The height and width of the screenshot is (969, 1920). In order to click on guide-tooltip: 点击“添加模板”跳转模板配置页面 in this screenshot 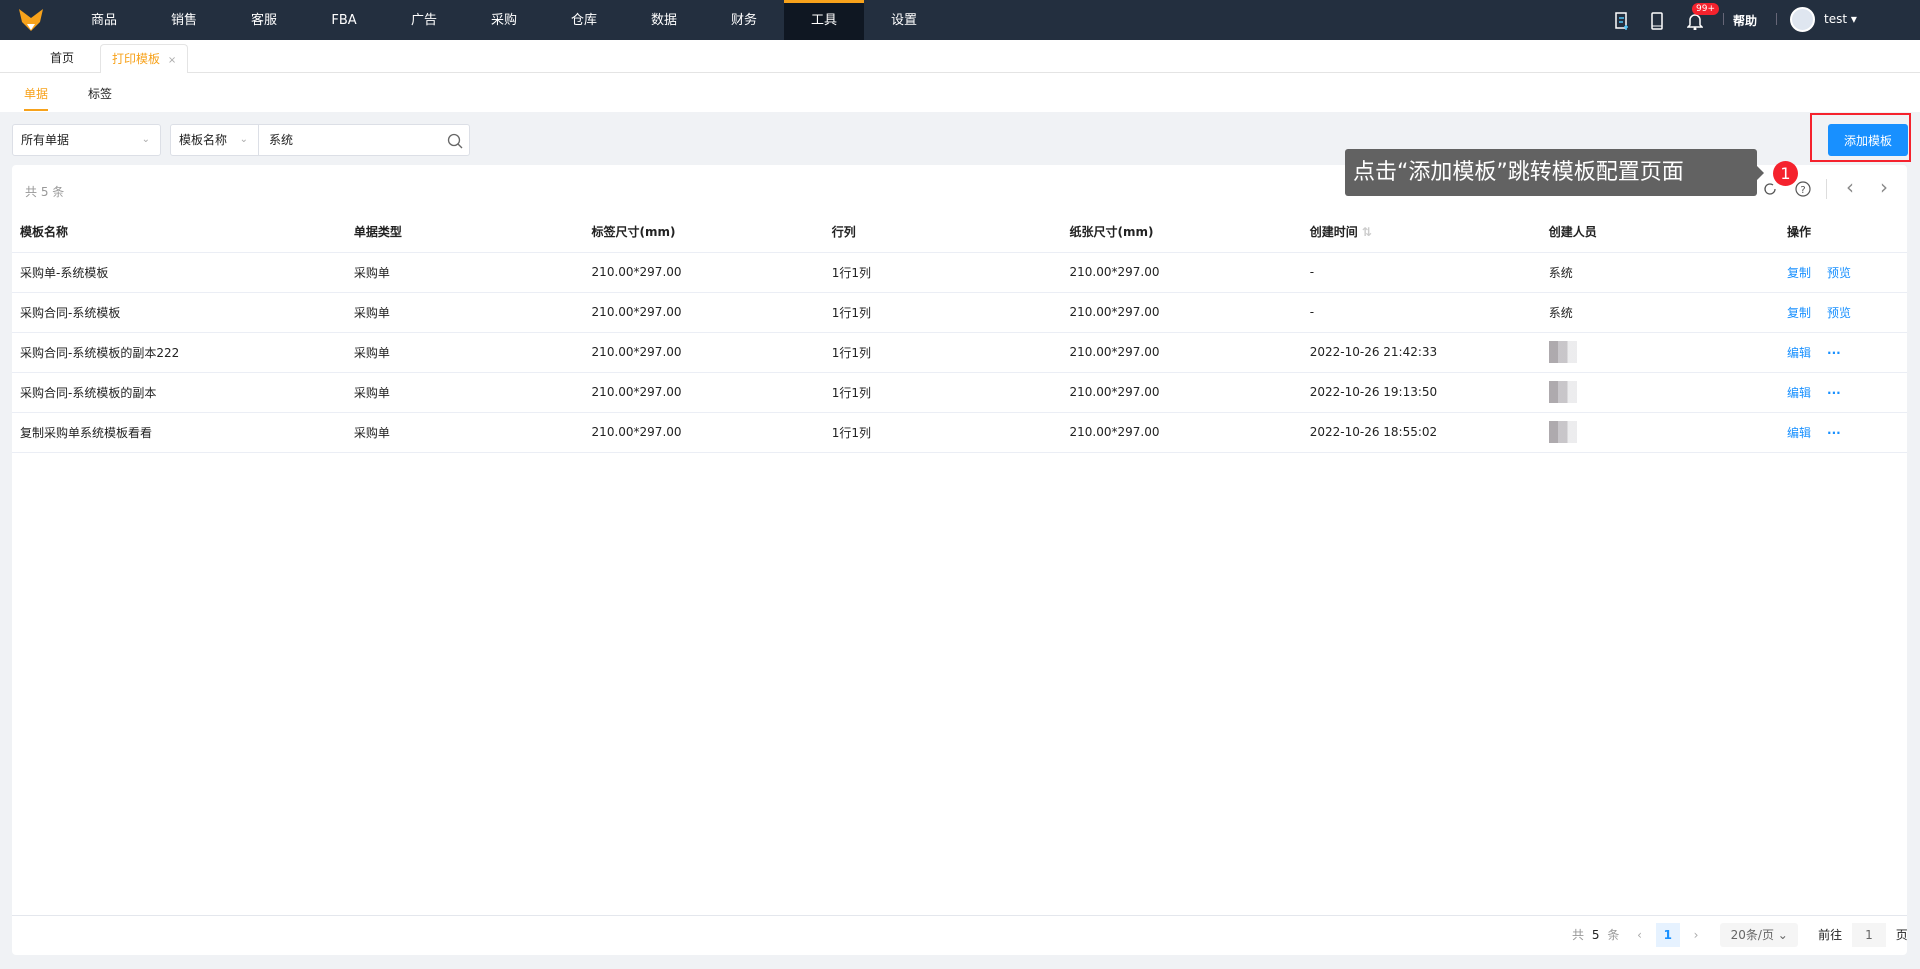, I will do `click(1551, 172)`.